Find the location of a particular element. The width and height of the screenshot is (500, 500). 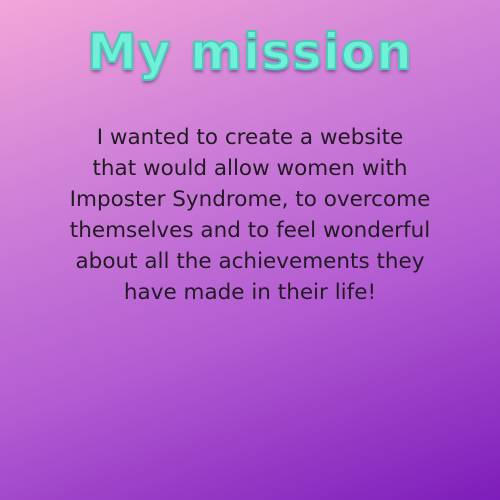

mission-line-4: themselves and to feel wonderful is located at coordinates (250, 230).